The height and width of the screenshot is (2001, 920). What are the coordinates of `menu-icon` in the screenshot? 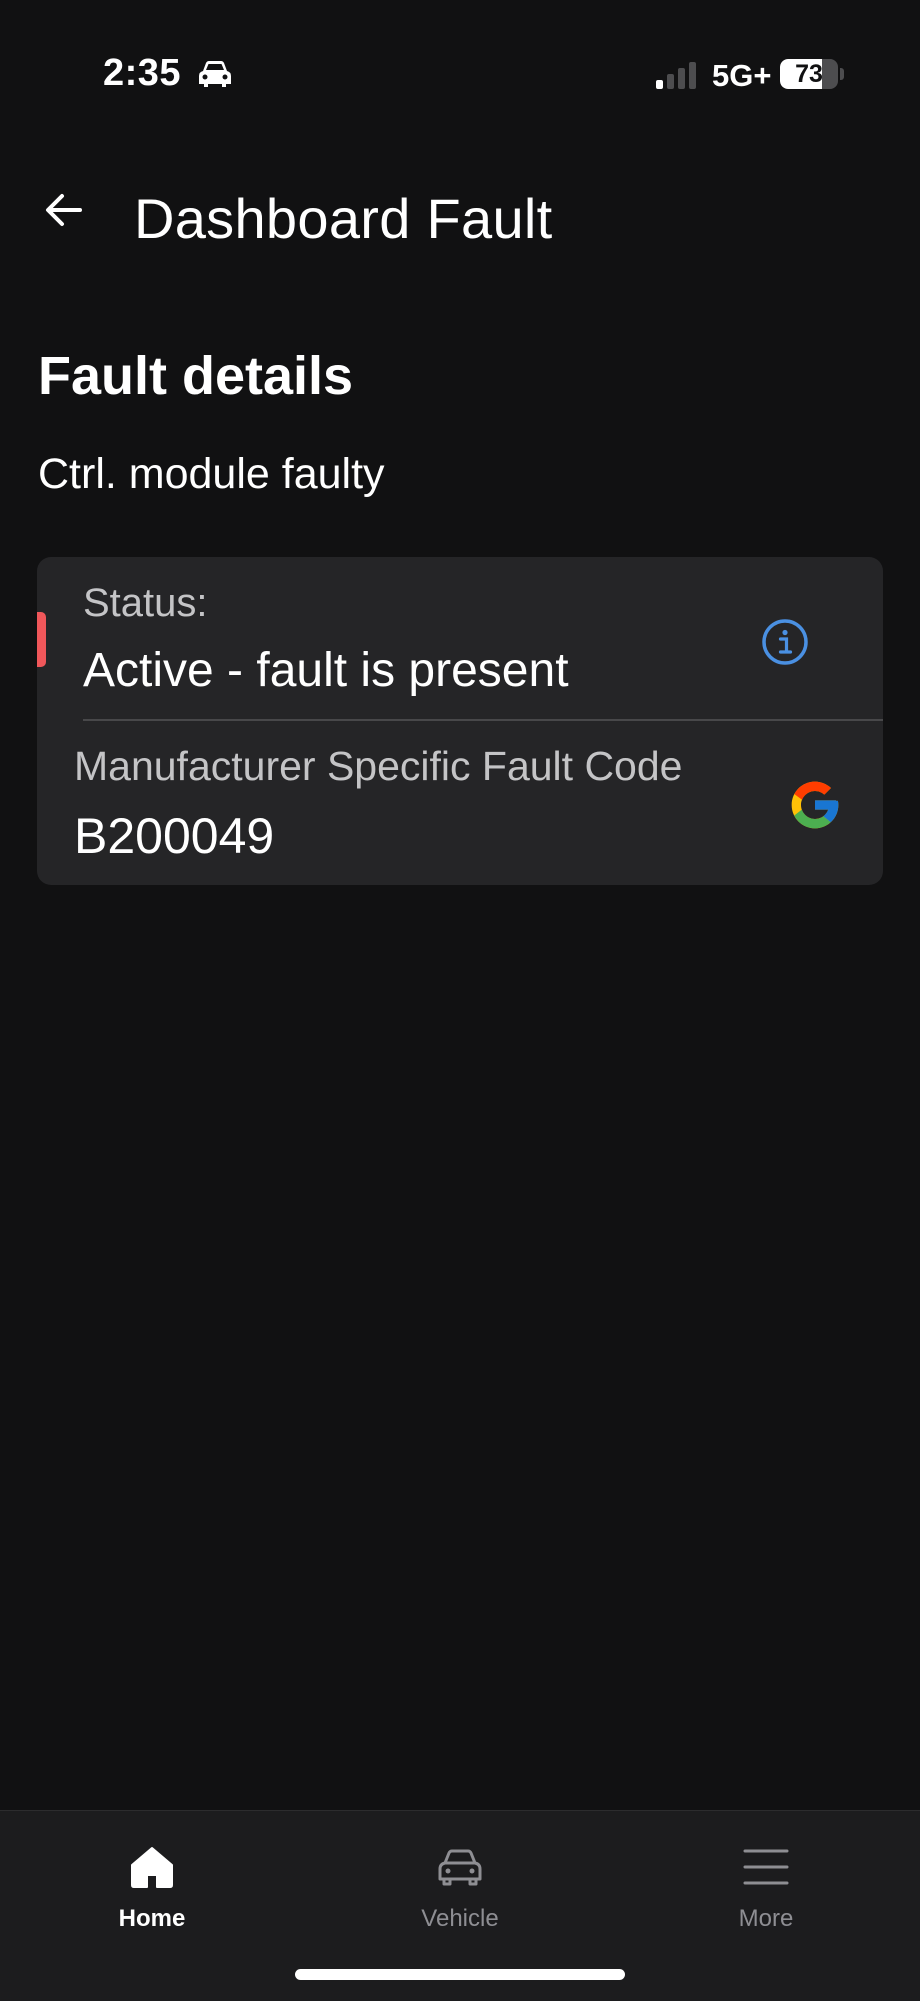 It's located at (766, 1867).